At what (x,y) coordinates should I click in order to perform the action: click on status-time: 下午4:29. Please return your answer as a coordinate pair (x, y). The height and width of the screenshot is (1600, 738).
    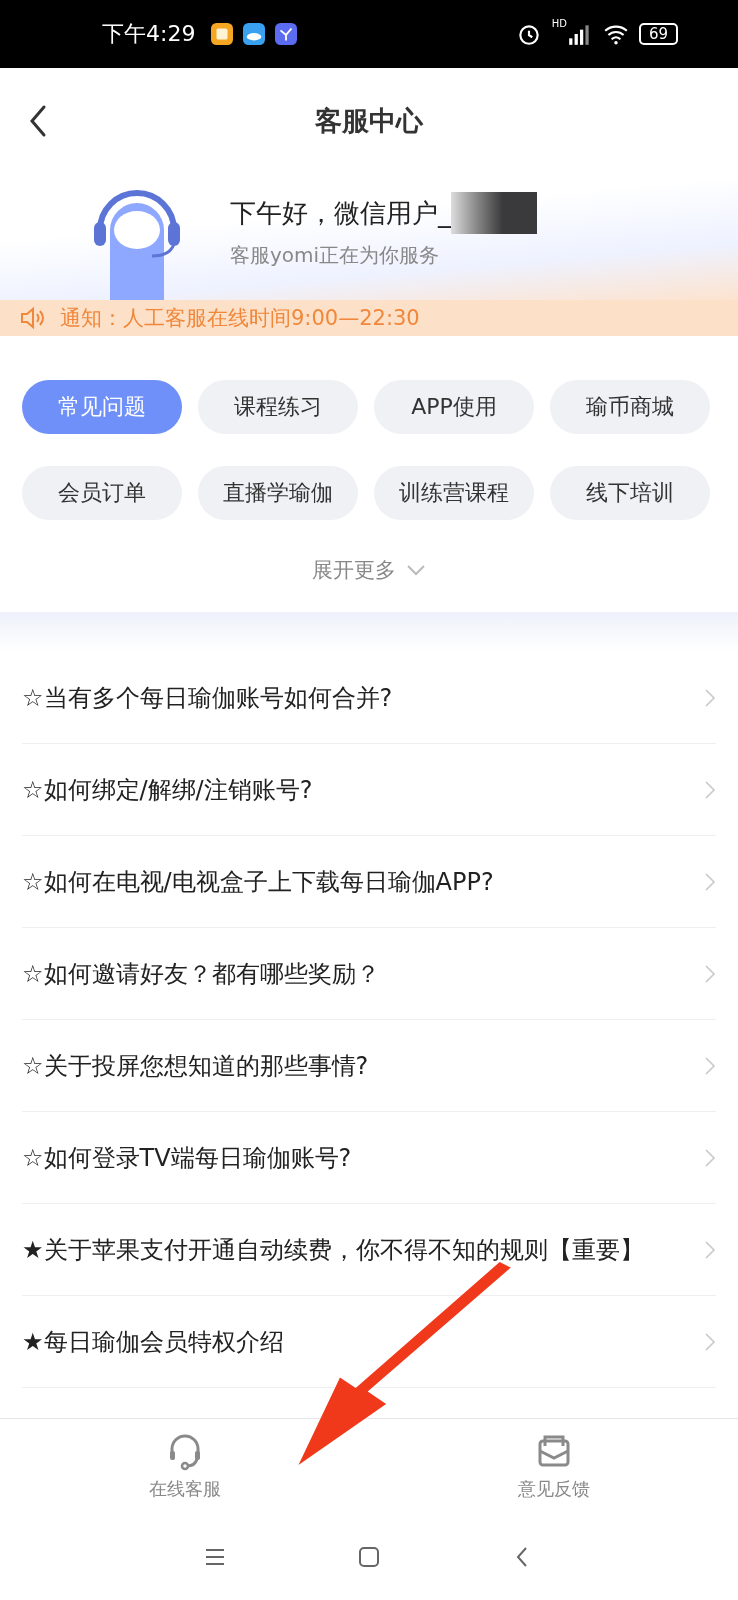
    Looking at the image, I should click on (149, 34).